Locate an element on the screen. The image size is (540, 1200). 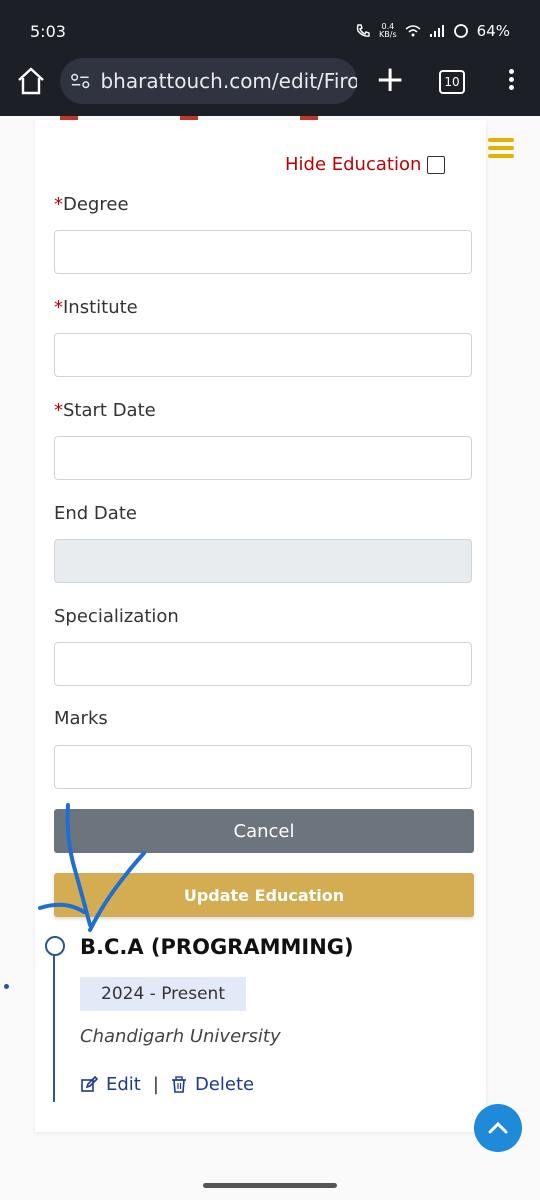
scroll-to-top-button is located at coordinates (498, 1128).